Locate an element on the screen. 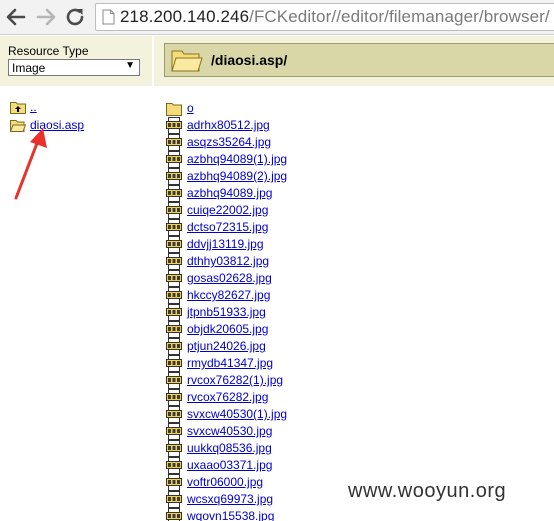  url-host: 218.200.140.246 is located at coordinates (185, 16).